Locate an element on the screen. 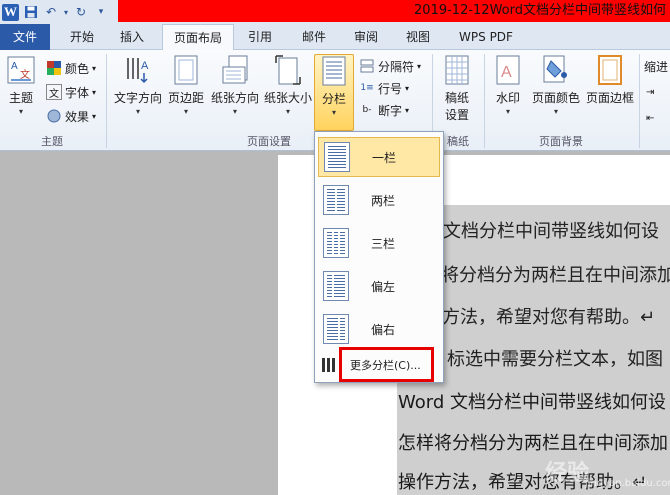 This screenshot has width=670, height=495. theme-group-label: 主题 is located at coordinates (52, 141).